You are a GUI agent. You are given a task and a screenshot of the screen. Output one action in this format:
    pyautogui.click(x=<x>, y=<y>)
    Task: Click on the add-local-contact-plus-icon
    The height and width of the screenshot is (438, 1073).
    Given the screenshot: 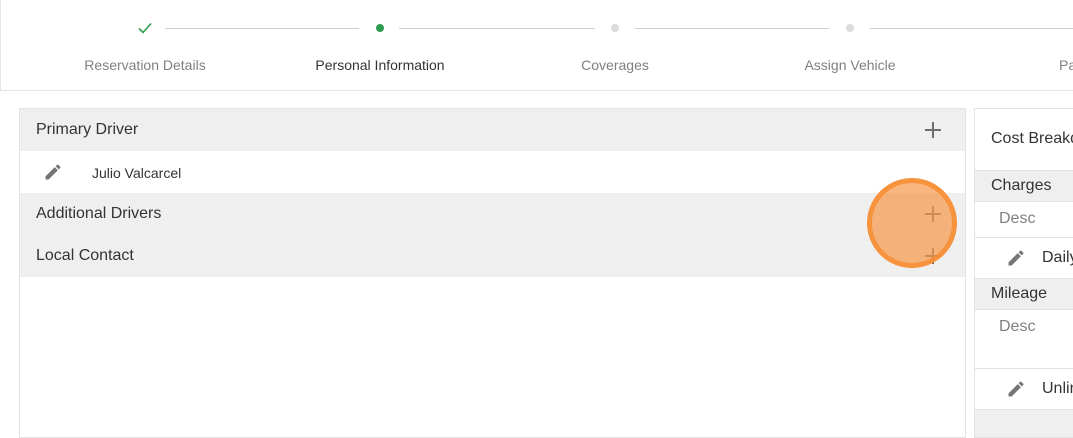 What is the action you would take?
    pyautogui.click(x=933, y=256)
    